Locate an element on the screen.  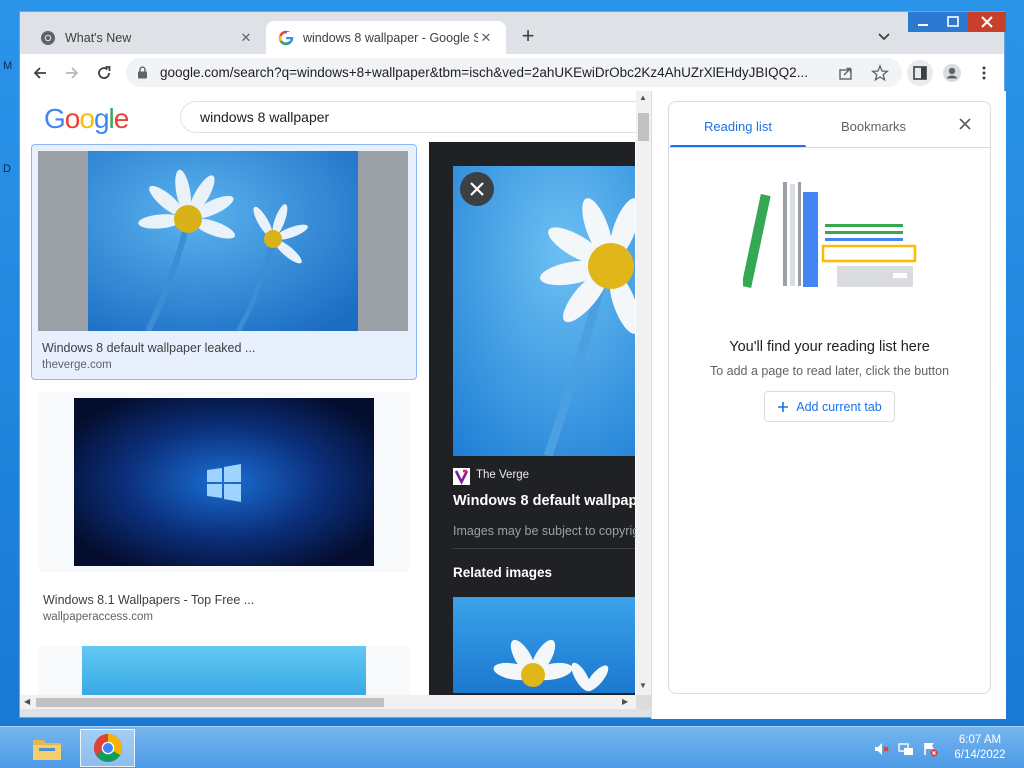
side-panel-icon is located at coordinates (920, 73).